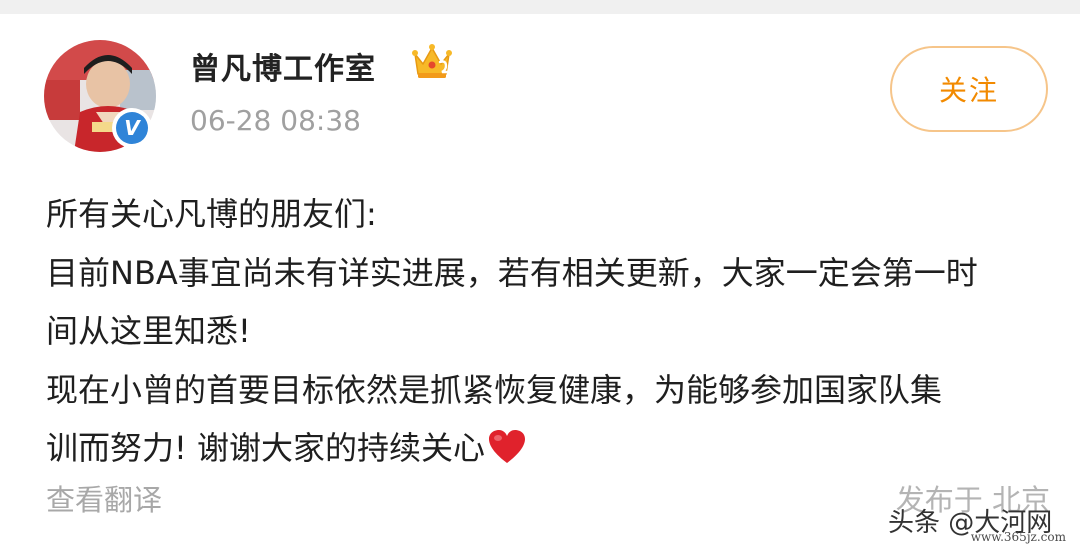 The height and width of the screenshot is (549, 1080). Describe the element at coordinates (148, 331) in the screenshot. I see `post-line: 间从这里知悉!` at that location.